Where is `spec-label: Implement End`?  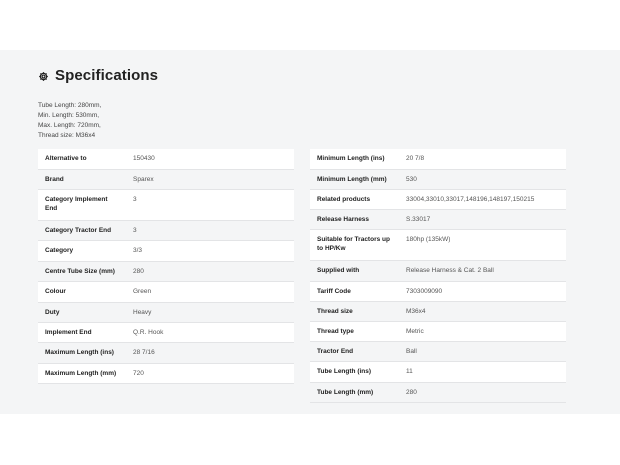 spec-label: Implement End is located at coordinates (68, 332).